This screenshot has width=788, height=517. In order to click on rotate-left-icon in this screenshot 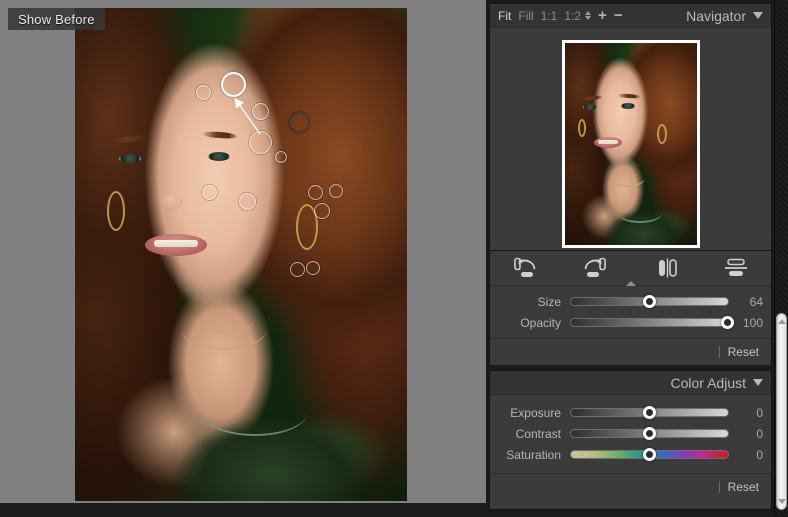, I will do `click(525, 268)`.